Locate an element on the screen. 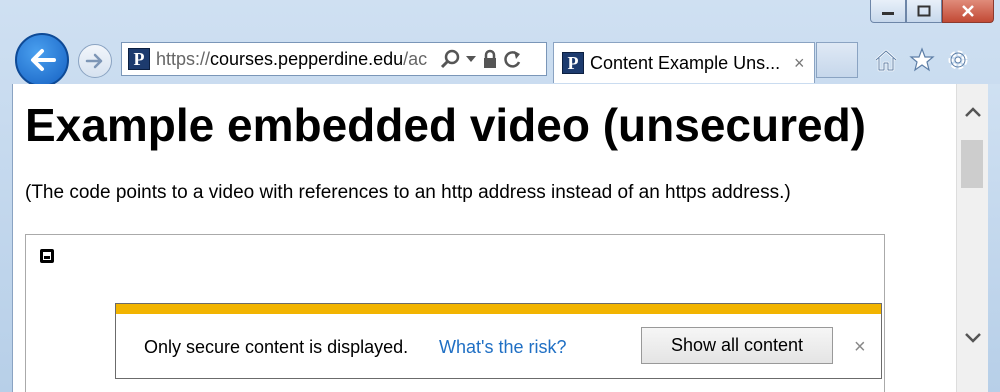 The image size is (1000, 392). lock-icon is located at coordinates (490, 59).